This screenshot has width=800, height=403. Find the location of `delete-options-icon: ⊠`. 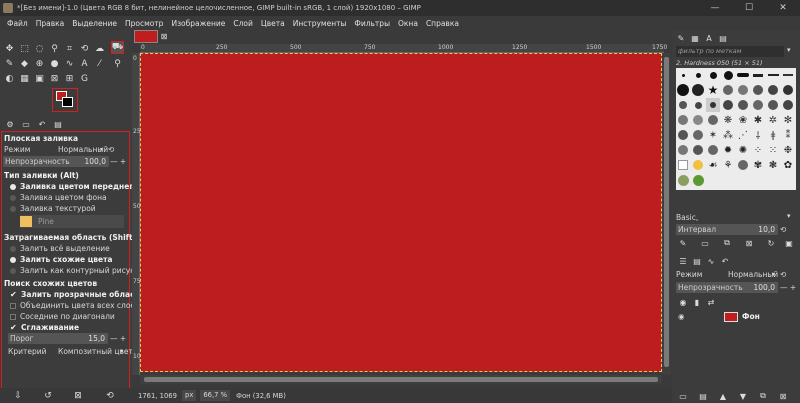

delete-options-icon: ⊠ is located at coordinates (78, 395).